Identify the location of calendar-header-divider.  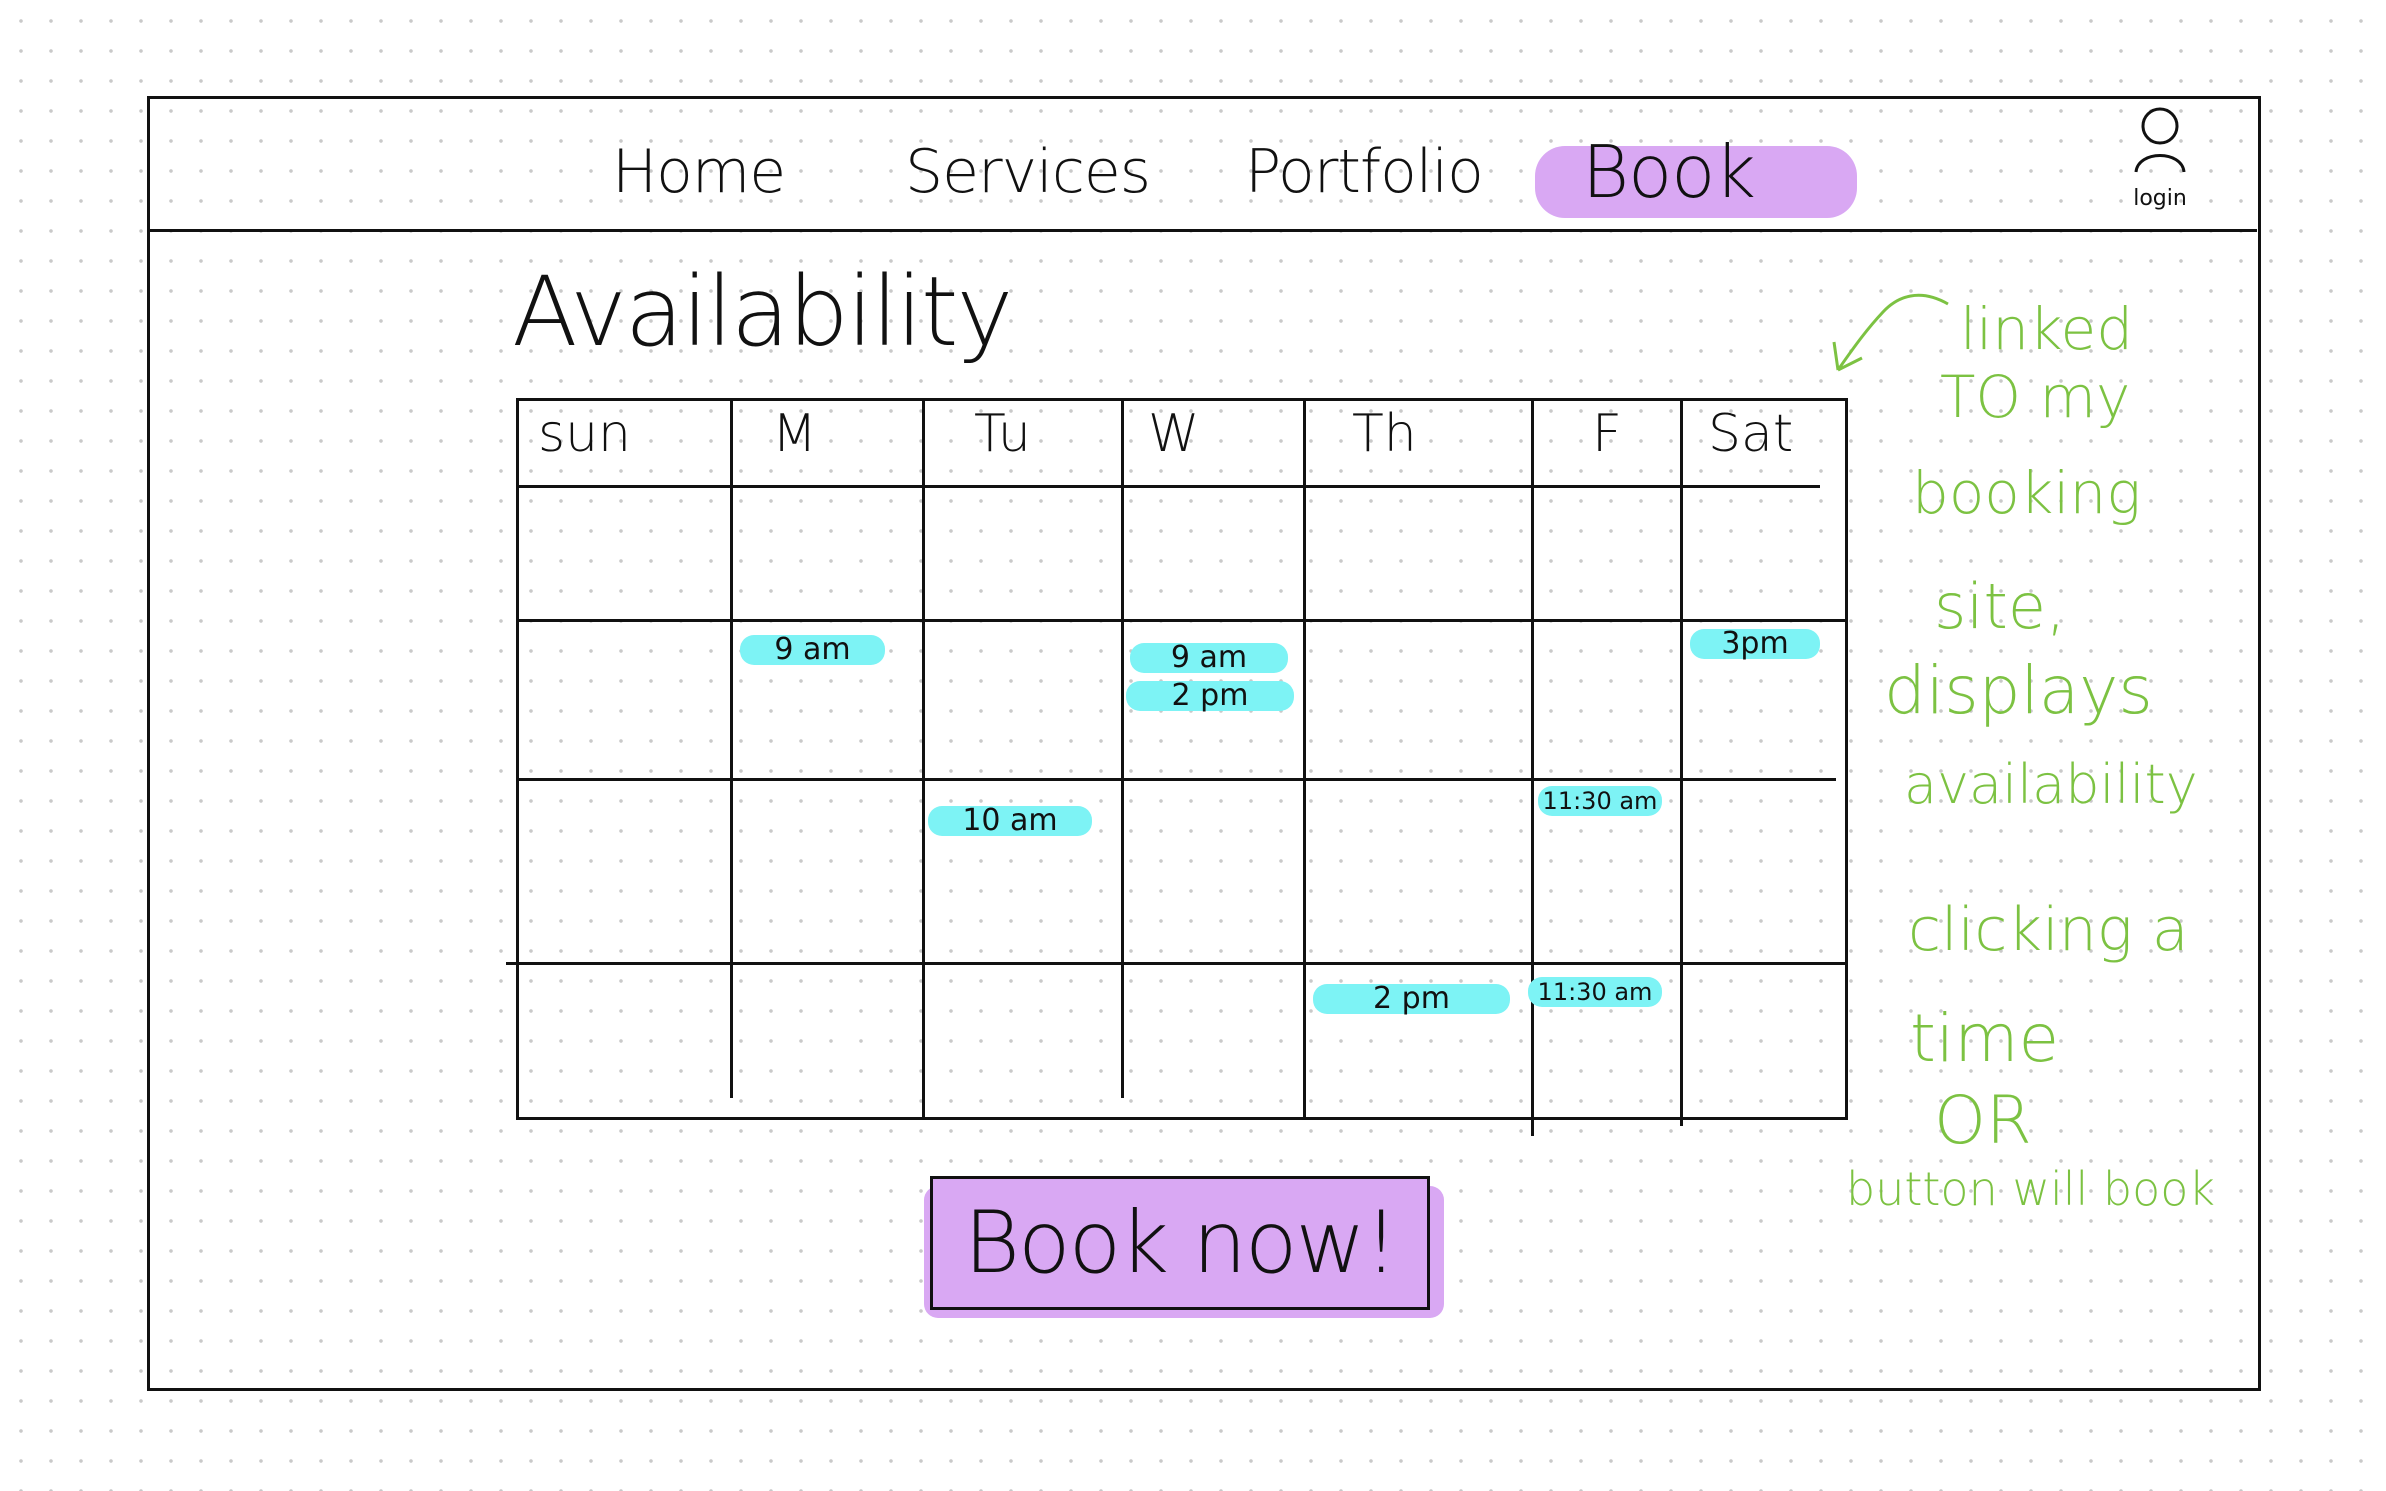
(1168, 486).